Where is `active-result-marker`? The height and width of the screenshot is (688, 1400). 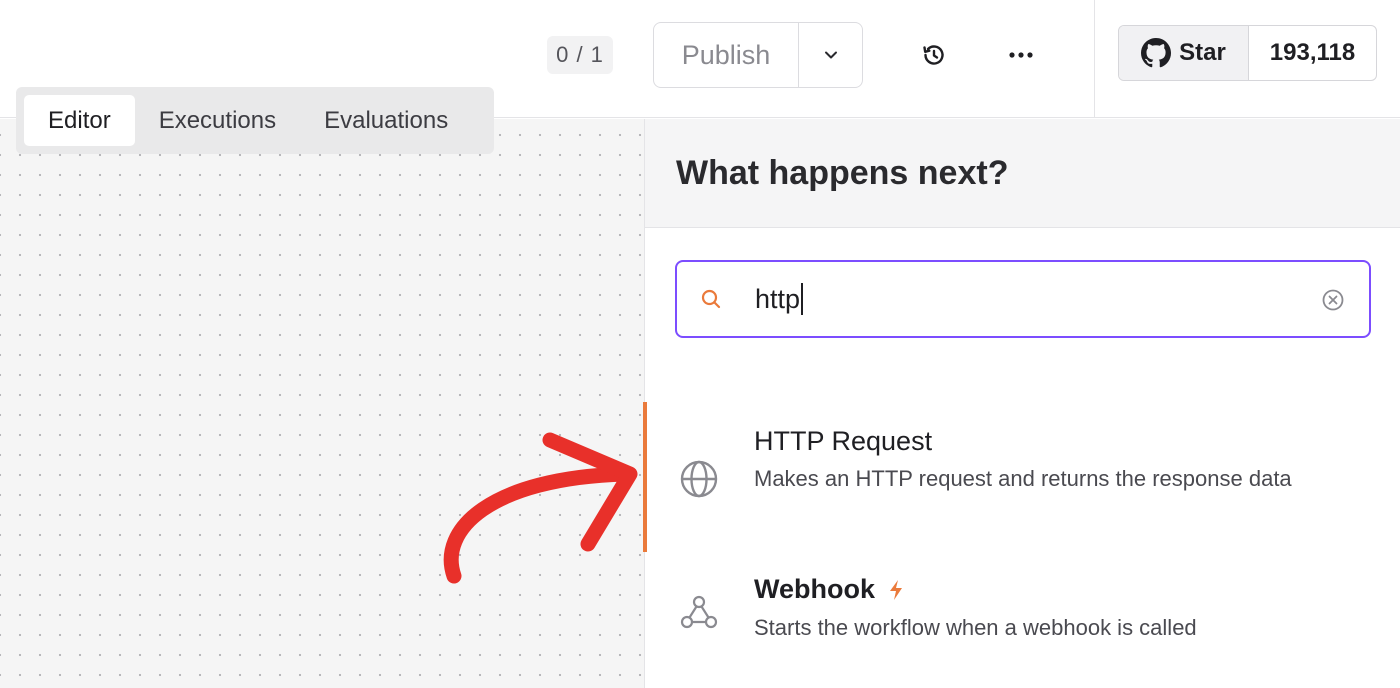 active-result-marker is located at coordinates (645, 477).